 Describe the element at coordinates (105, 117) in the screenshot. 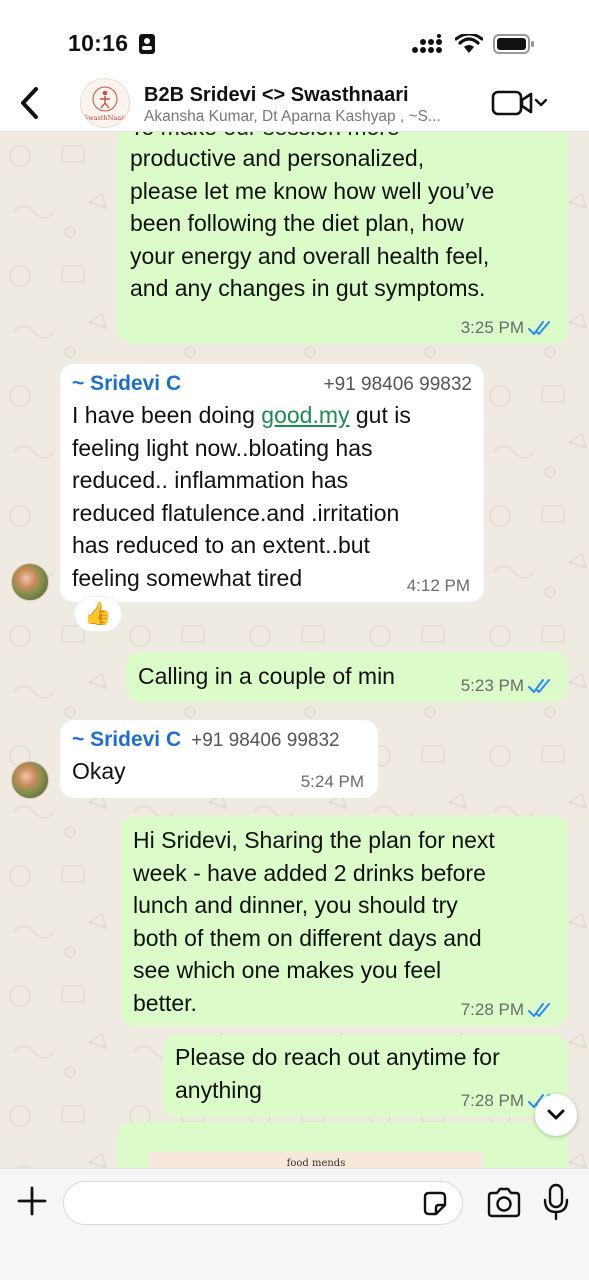

I see `avatar-brand-text: SwasthNaari` at that location.